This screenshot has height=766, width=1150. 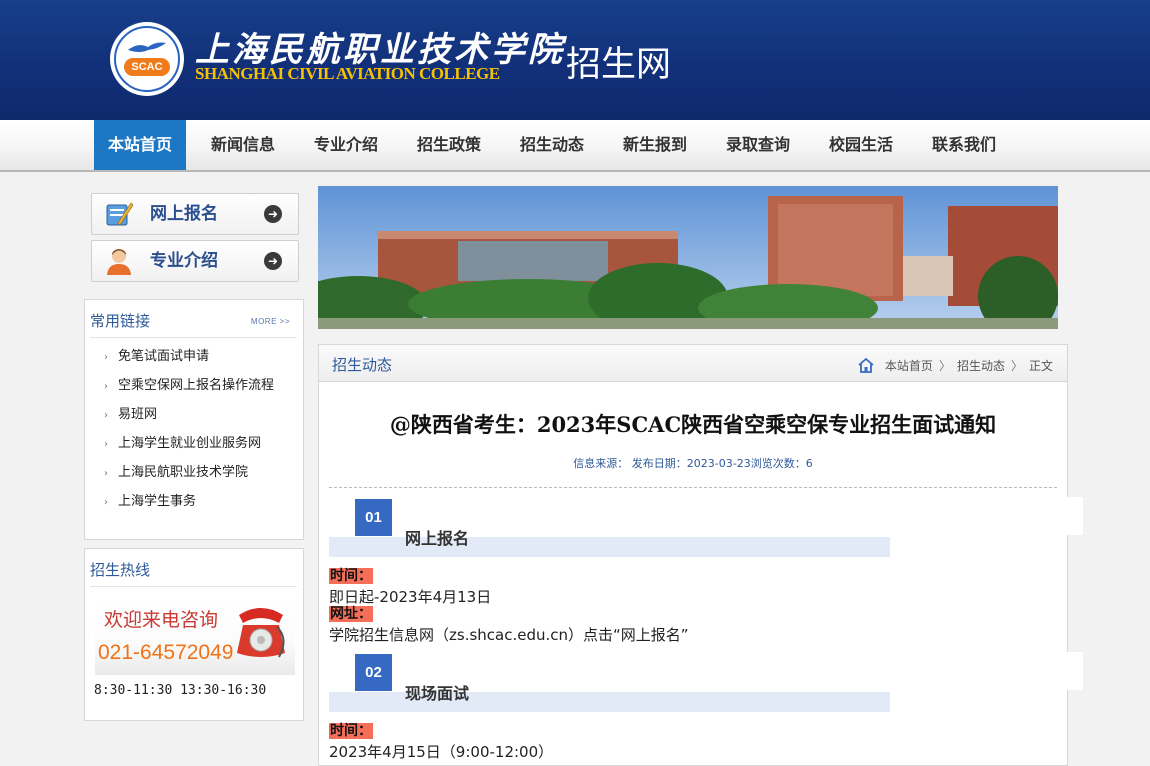 What do you see at coordinates (119, 262) in the screenshot?
I see `user-icon` at bounding box center [119, 262].